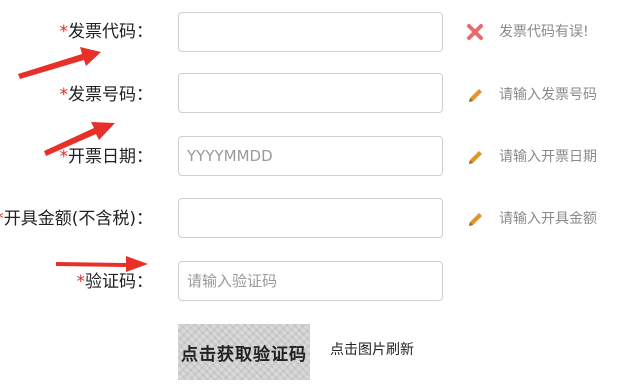 The image size is (619, 391). What do you see at coordinates (548, 219) in the screenshot?
I see `invoice-amount-hint-text: 请输入开具金额` at bounding box center [548, 219].